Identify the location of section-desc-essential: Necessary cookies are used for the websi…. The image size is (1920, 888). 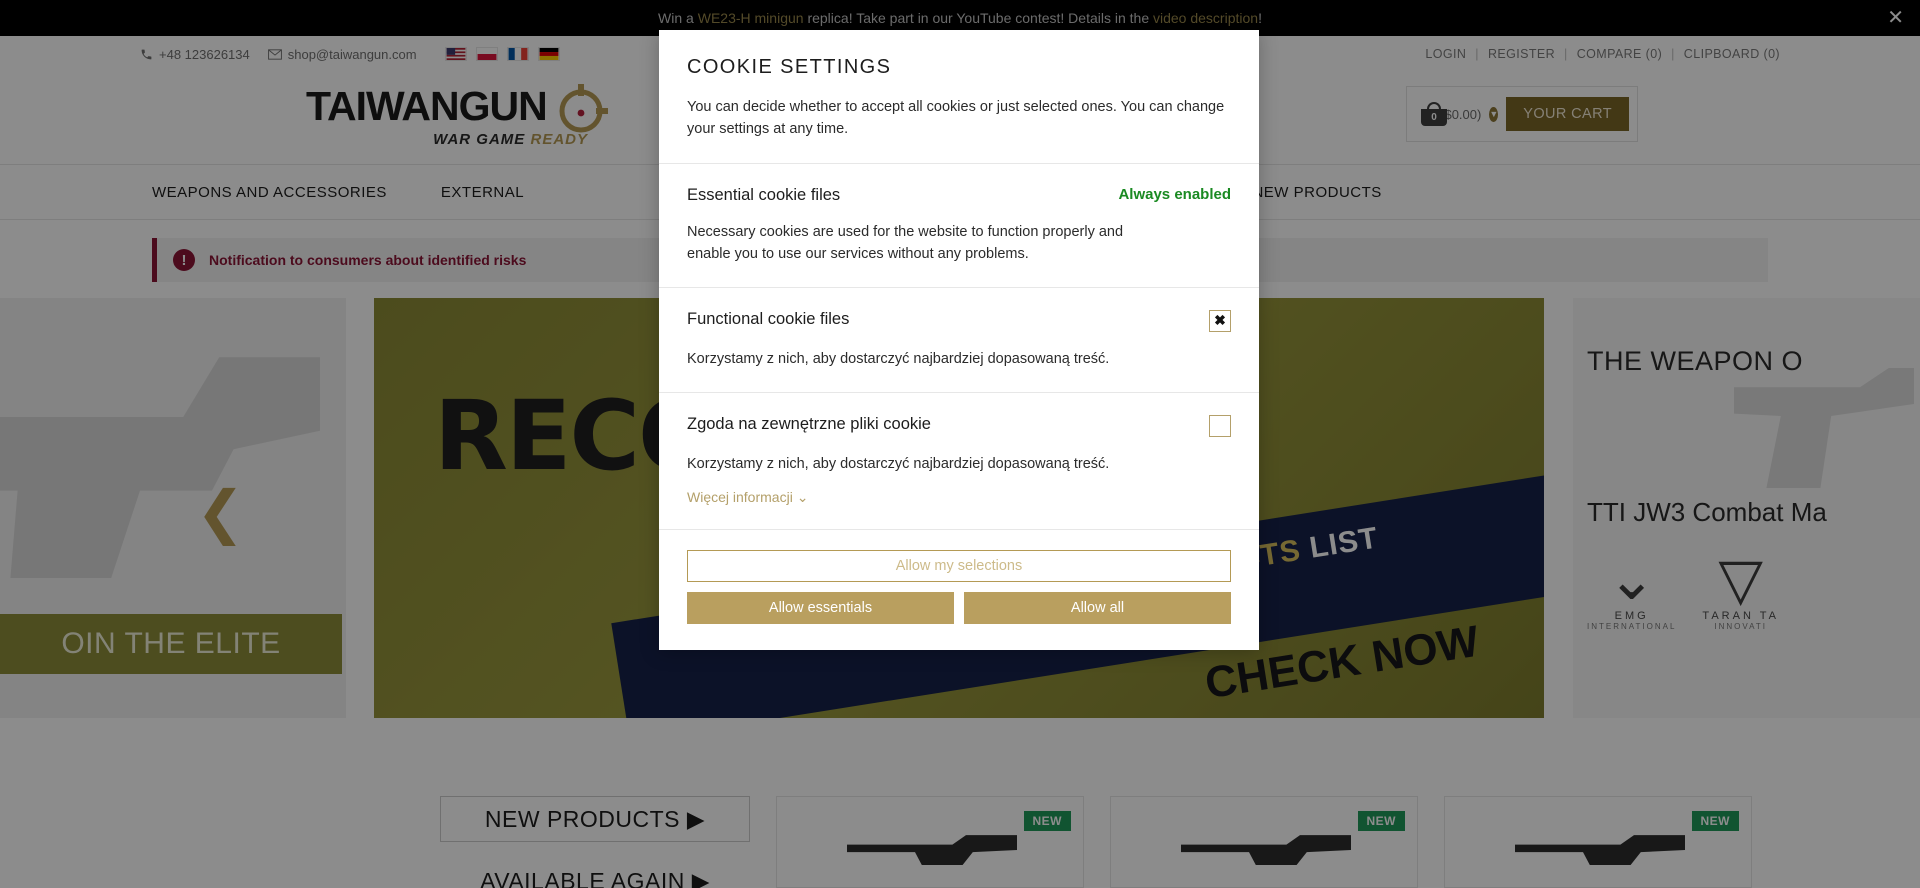
(905, 242).